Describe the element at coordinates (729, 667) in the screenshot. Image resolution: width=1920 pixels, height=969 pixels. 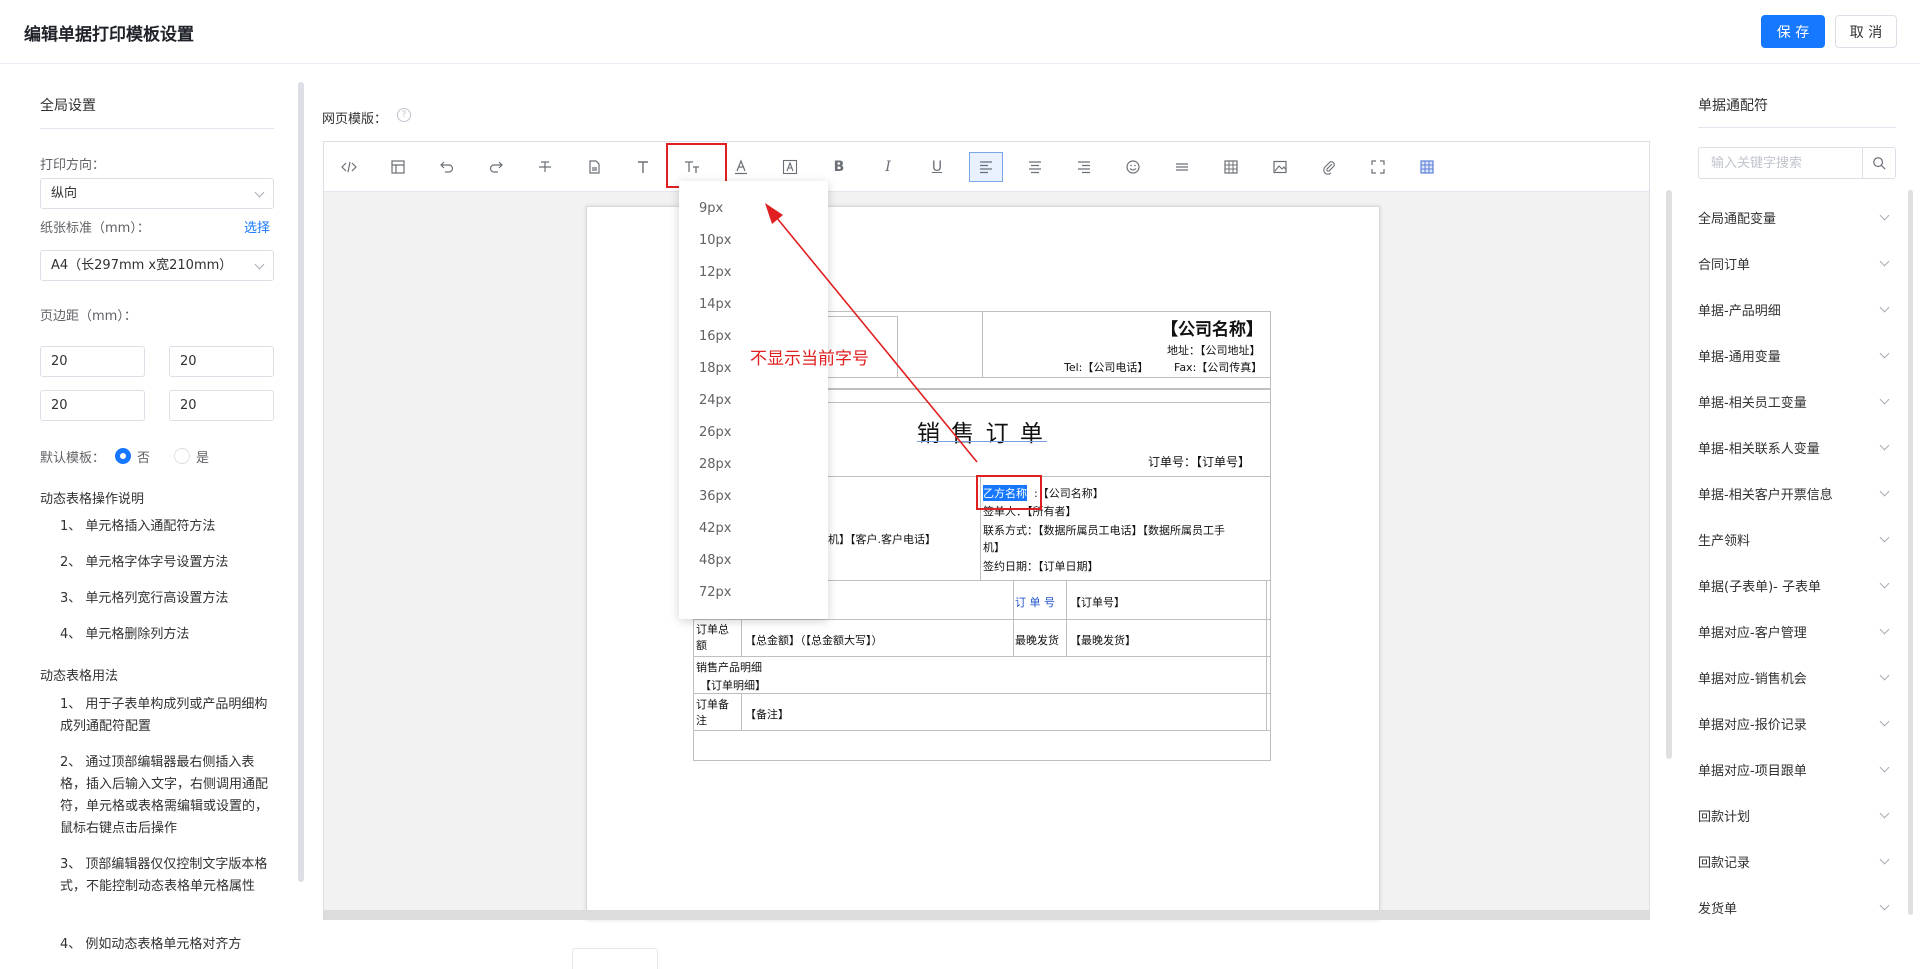
I see `product-detail-label: 销售产品明细` at that location.